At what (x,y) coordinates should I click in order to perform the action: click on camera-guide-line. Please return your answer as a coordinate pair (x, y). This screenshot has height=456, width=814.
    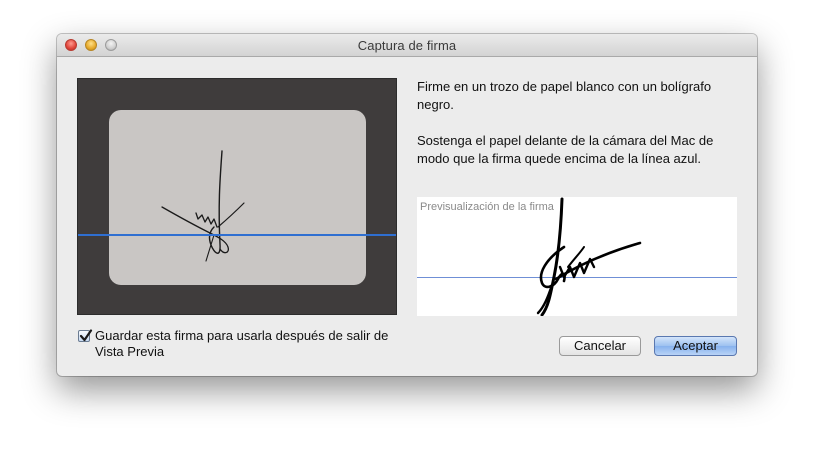
    Looking at the image, I should click on (237, 235).